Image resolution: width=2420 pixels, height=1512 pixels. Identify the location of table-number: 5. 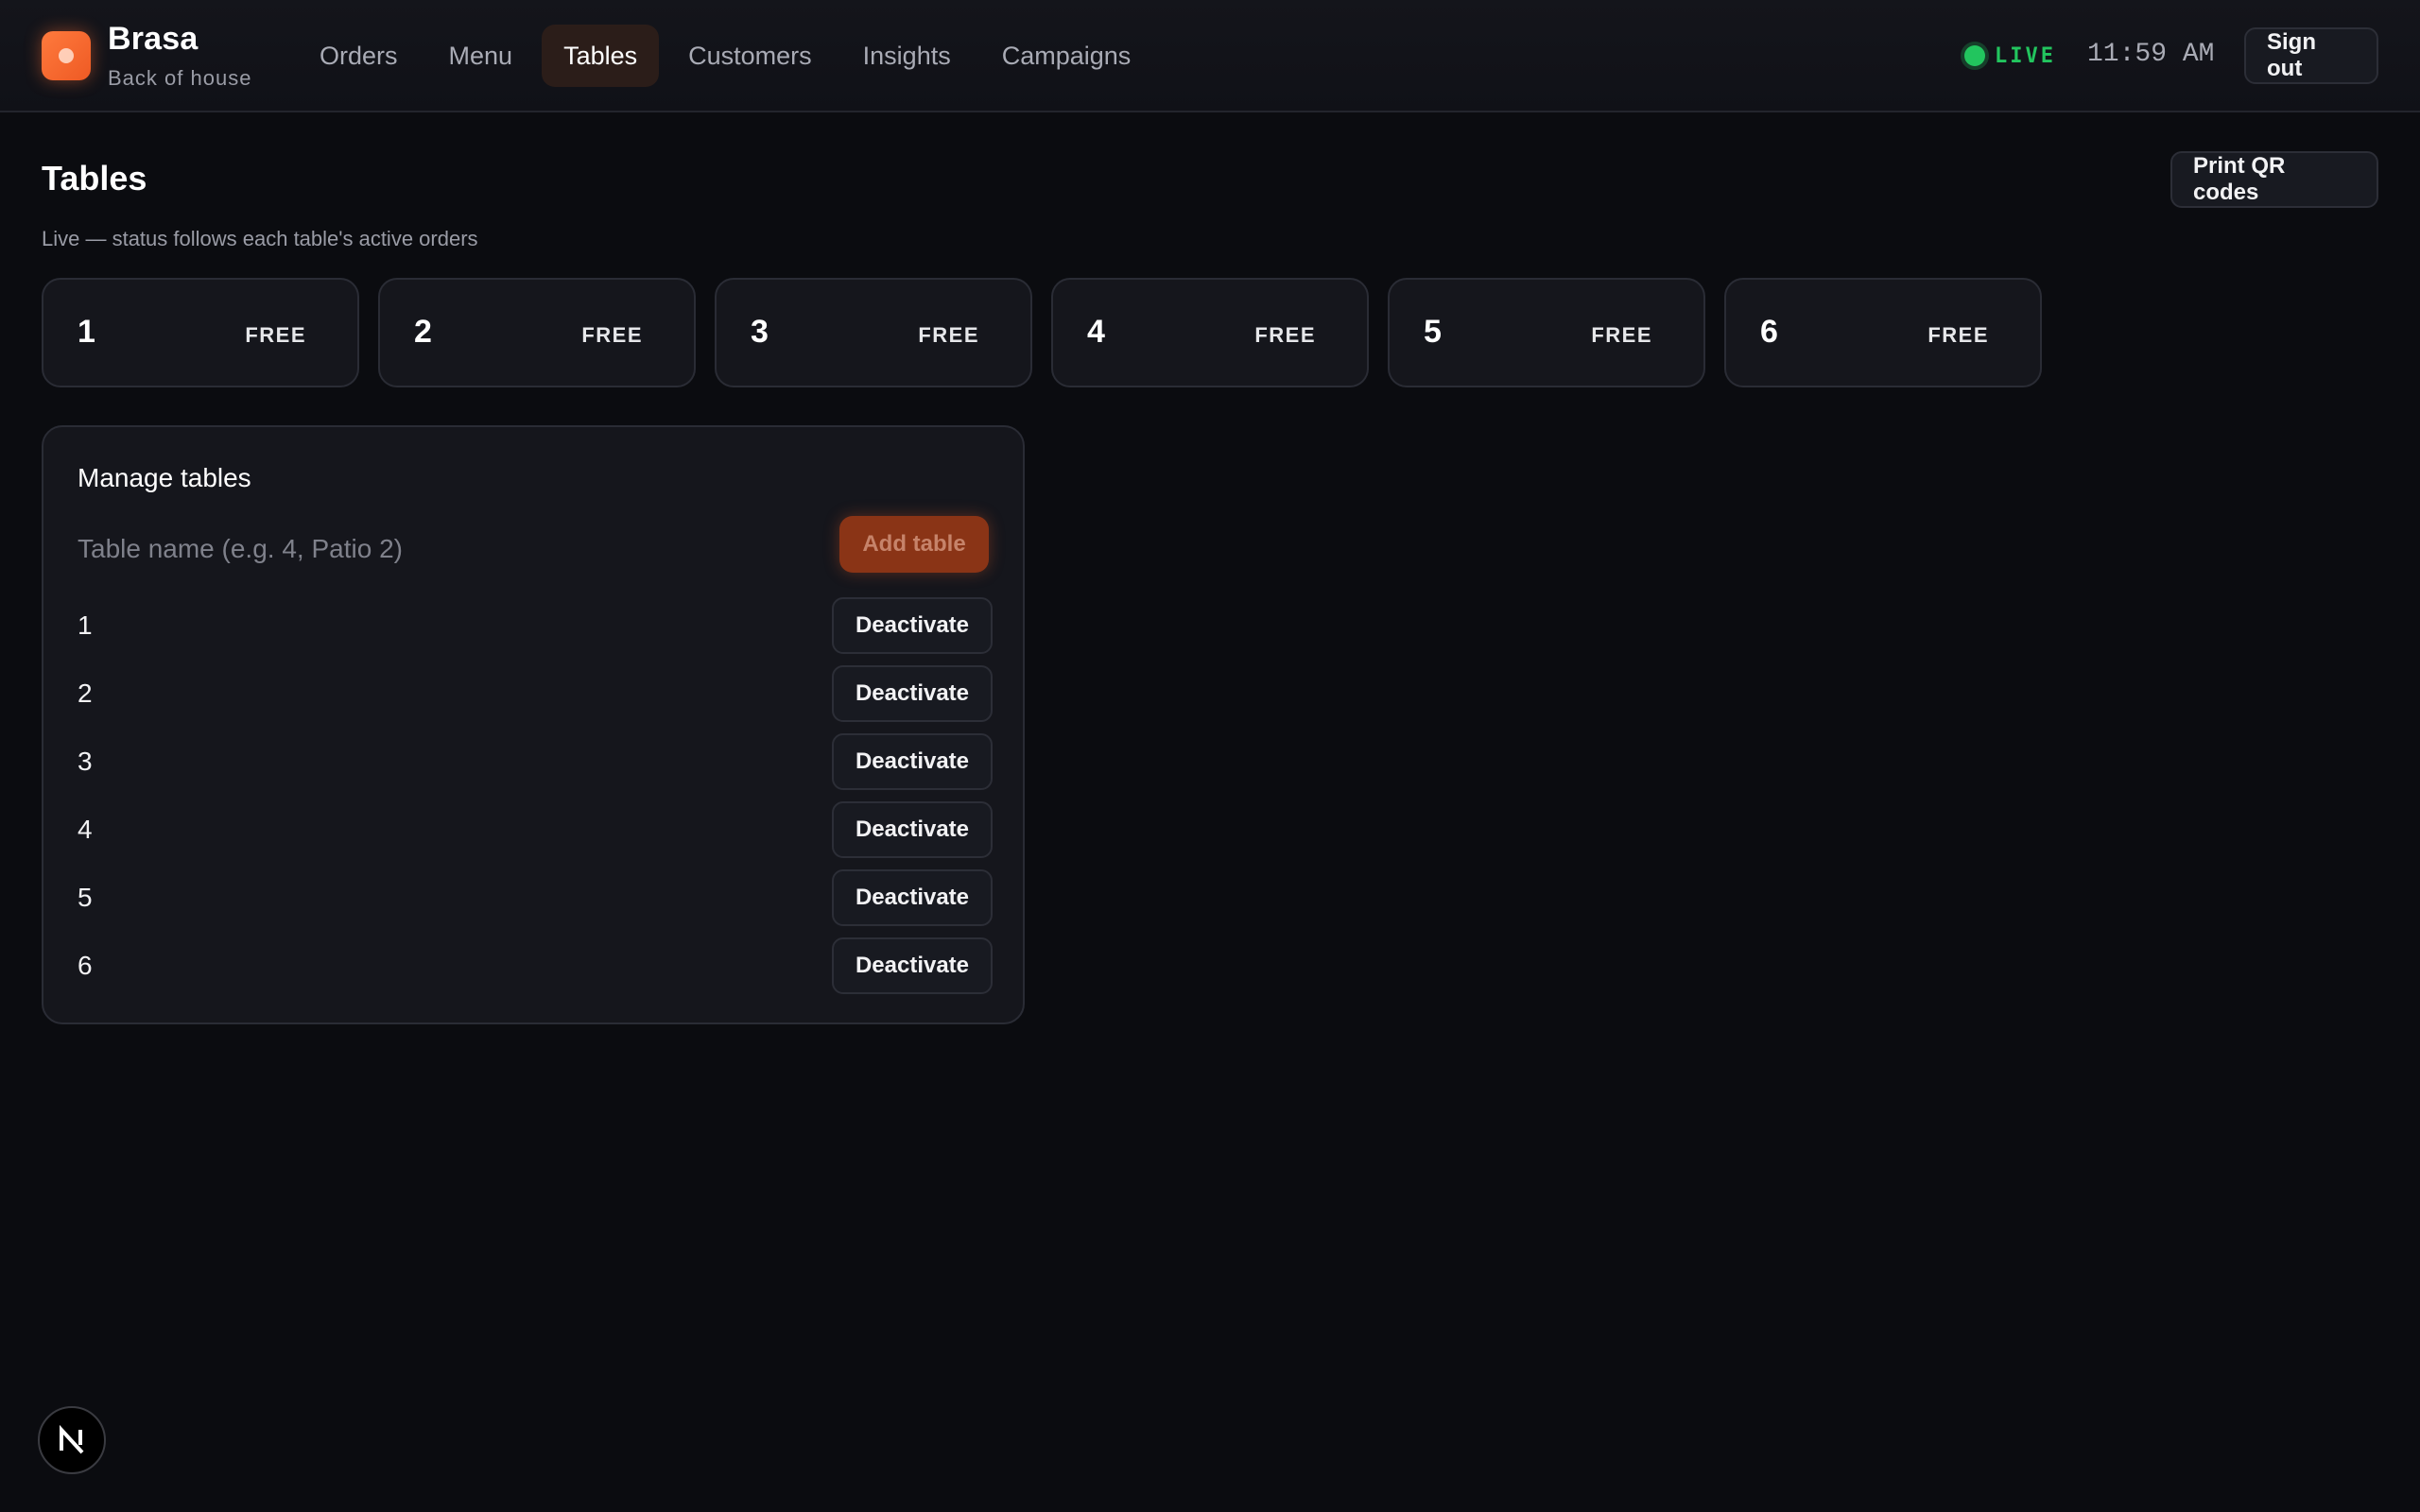
(1433, 332).